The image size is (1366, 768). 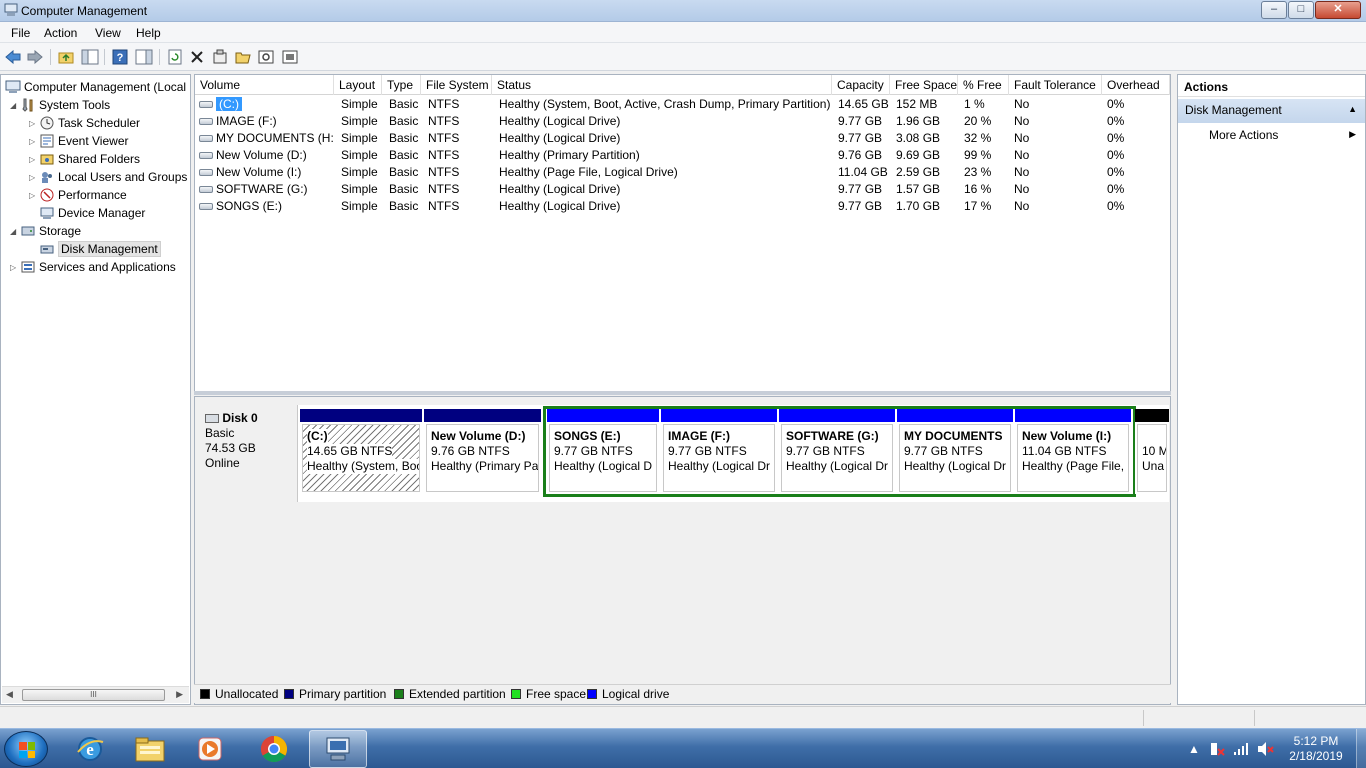 I want to click on partition-logical: SONGS (E:) 9.77 GB NTFS Healthy (Logical D, so click(x=603, y=451).